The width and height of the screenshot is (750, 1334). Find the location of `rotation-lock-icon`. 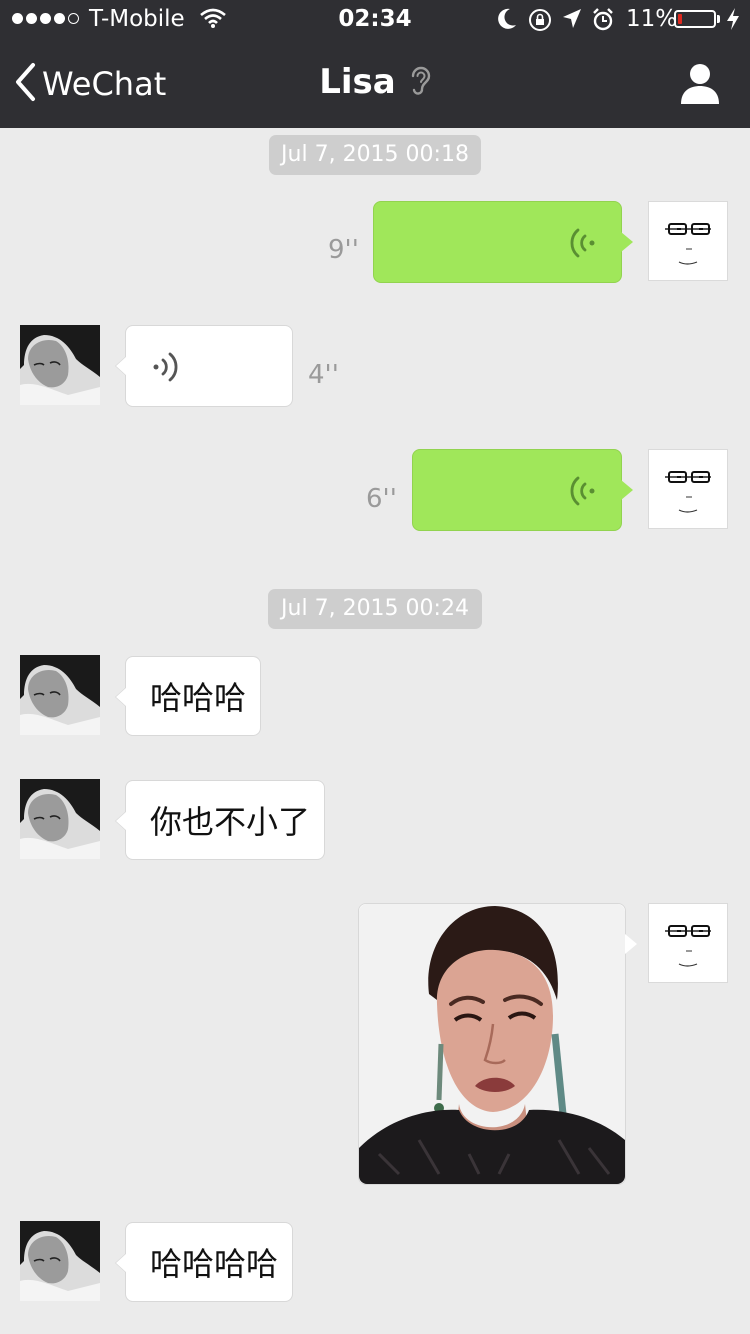

rotation-lock-icon is located at coordinates (540, 23).